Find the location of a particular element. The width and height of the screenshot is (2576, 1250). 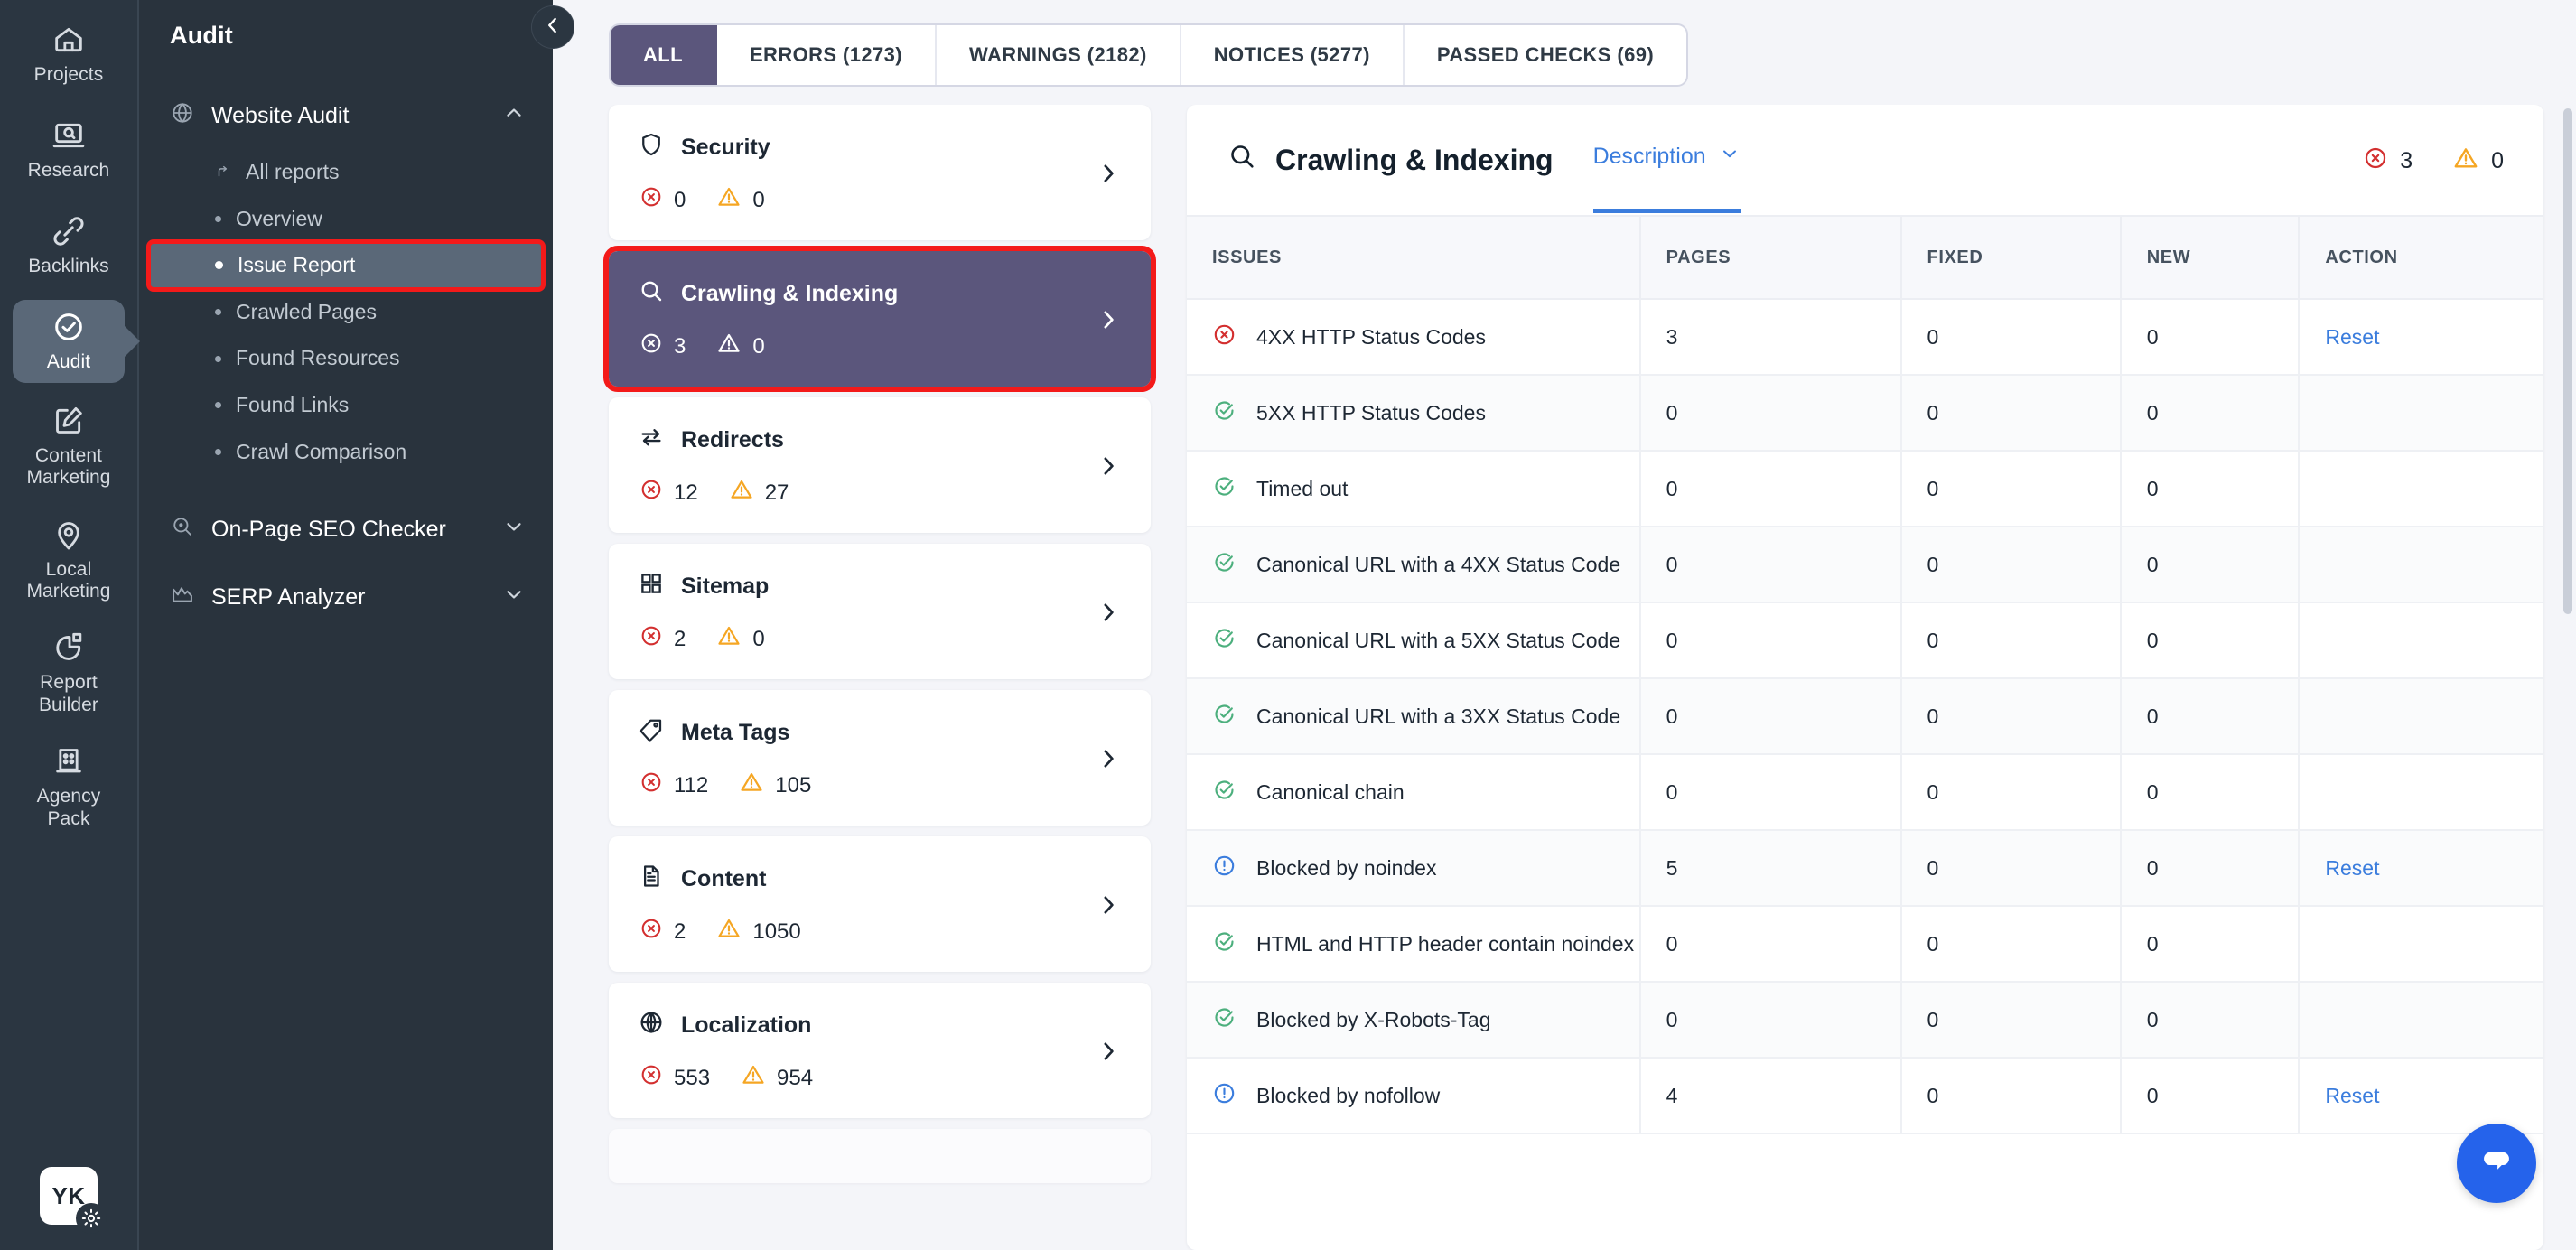

table-row: Blocked by nofollow 4 0 0 Reset is located at coordinates (1865, 1096).